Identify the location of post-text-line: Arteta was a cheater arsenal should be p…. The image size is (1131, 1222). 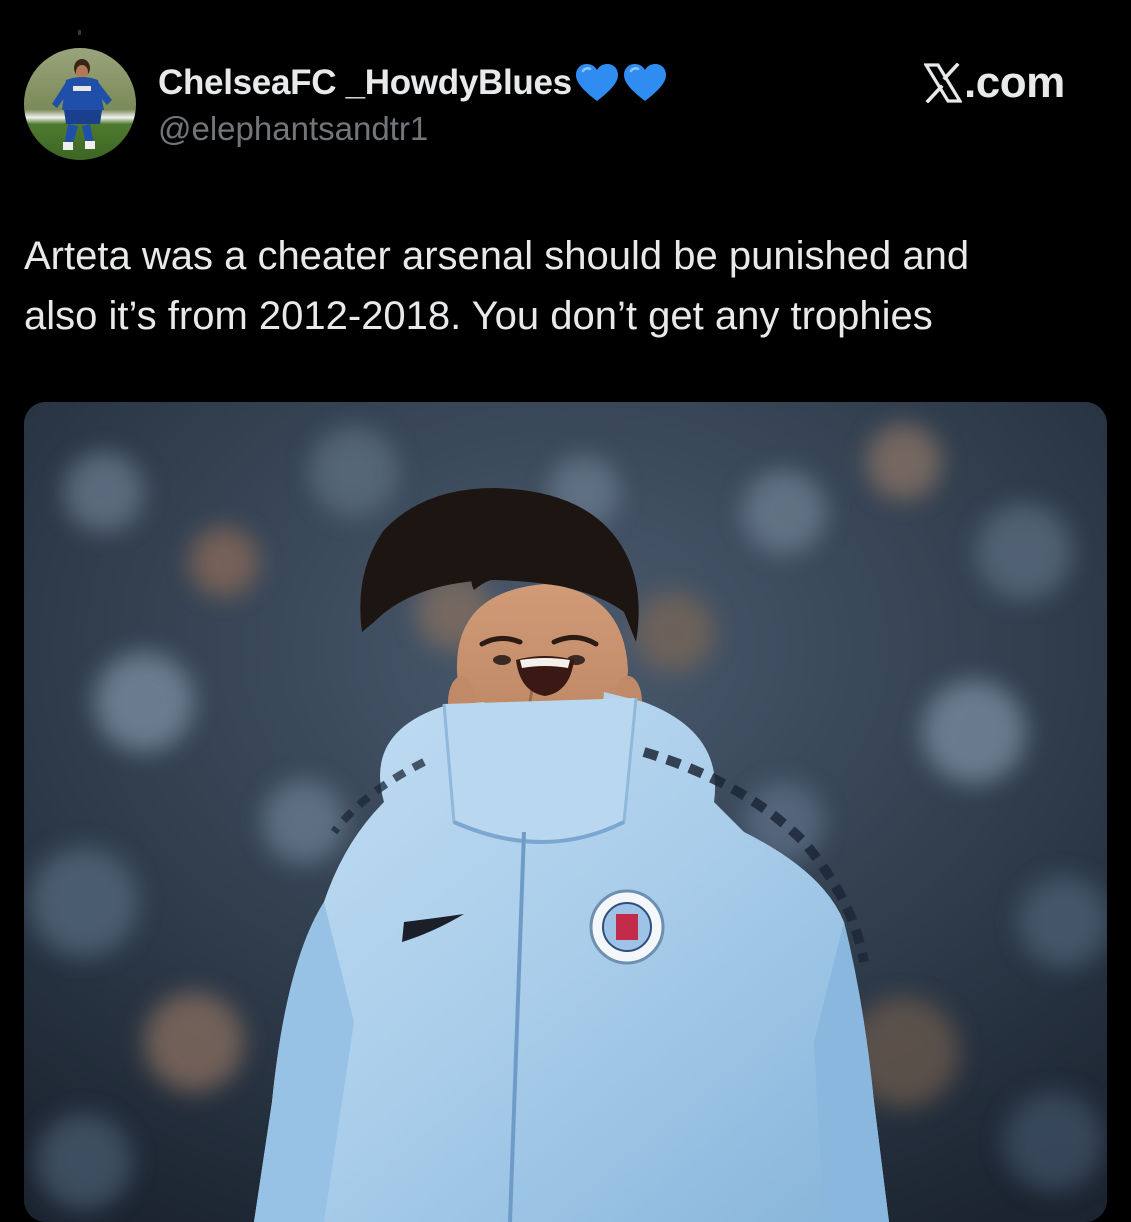
(497, 256).